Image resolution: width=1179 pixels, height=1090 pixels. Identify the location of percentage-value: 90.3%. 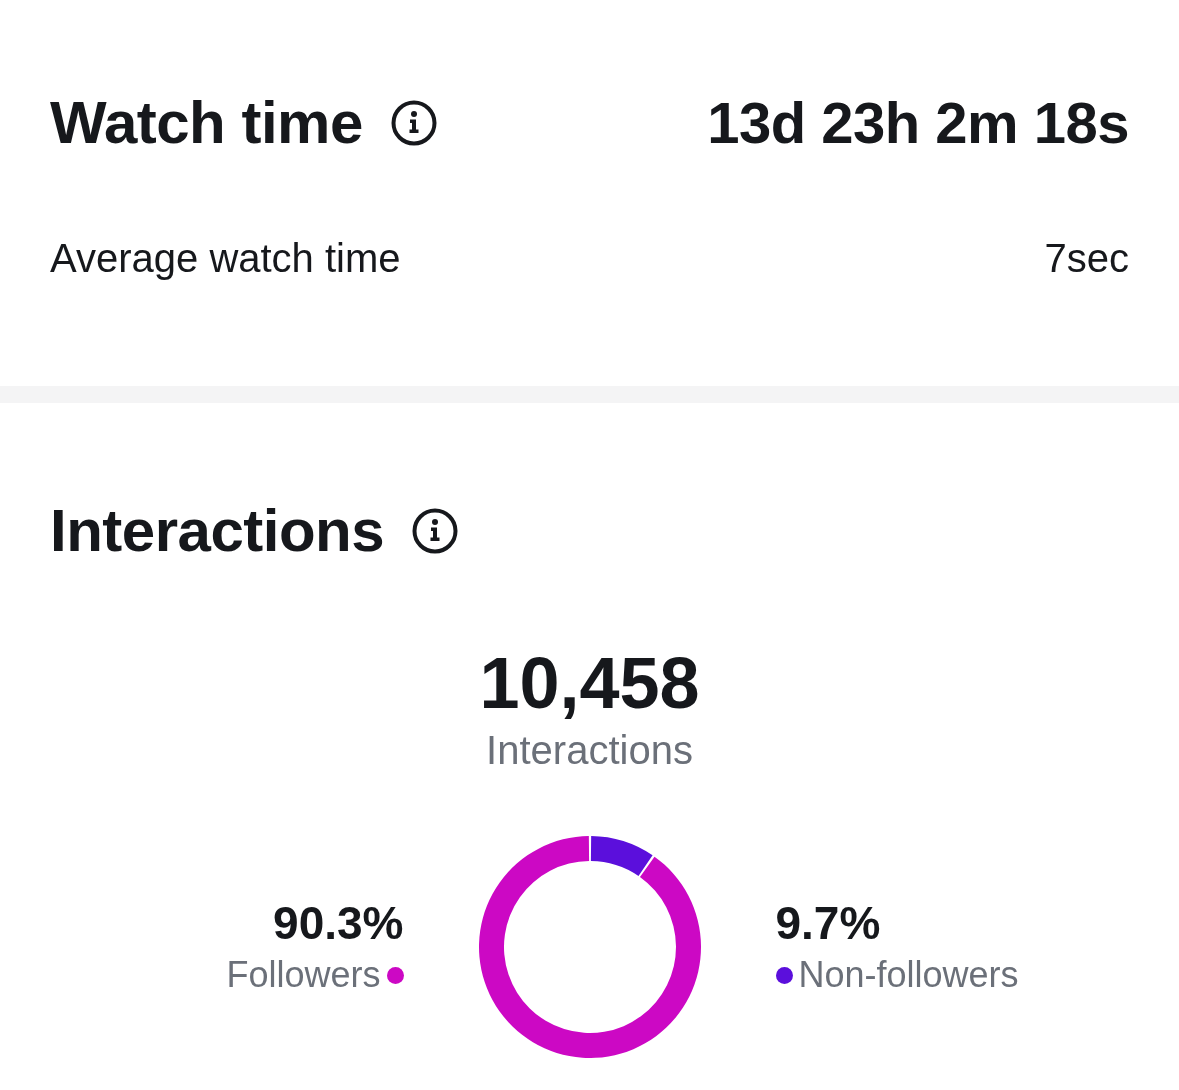
(338, 923).